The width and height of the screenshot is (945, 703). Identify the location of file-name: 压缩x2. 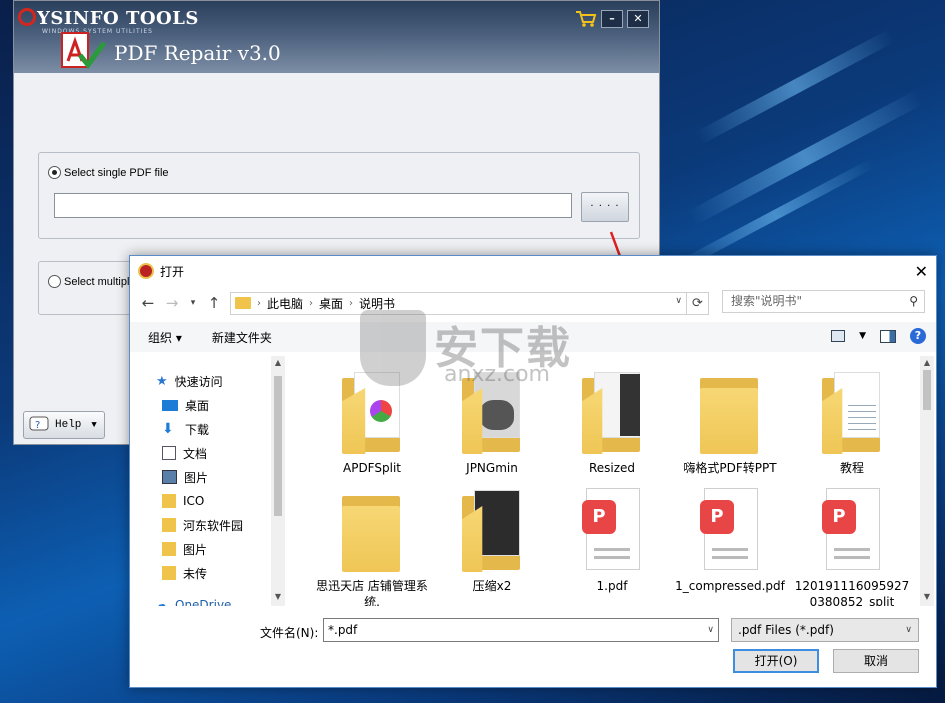
(492, 586).